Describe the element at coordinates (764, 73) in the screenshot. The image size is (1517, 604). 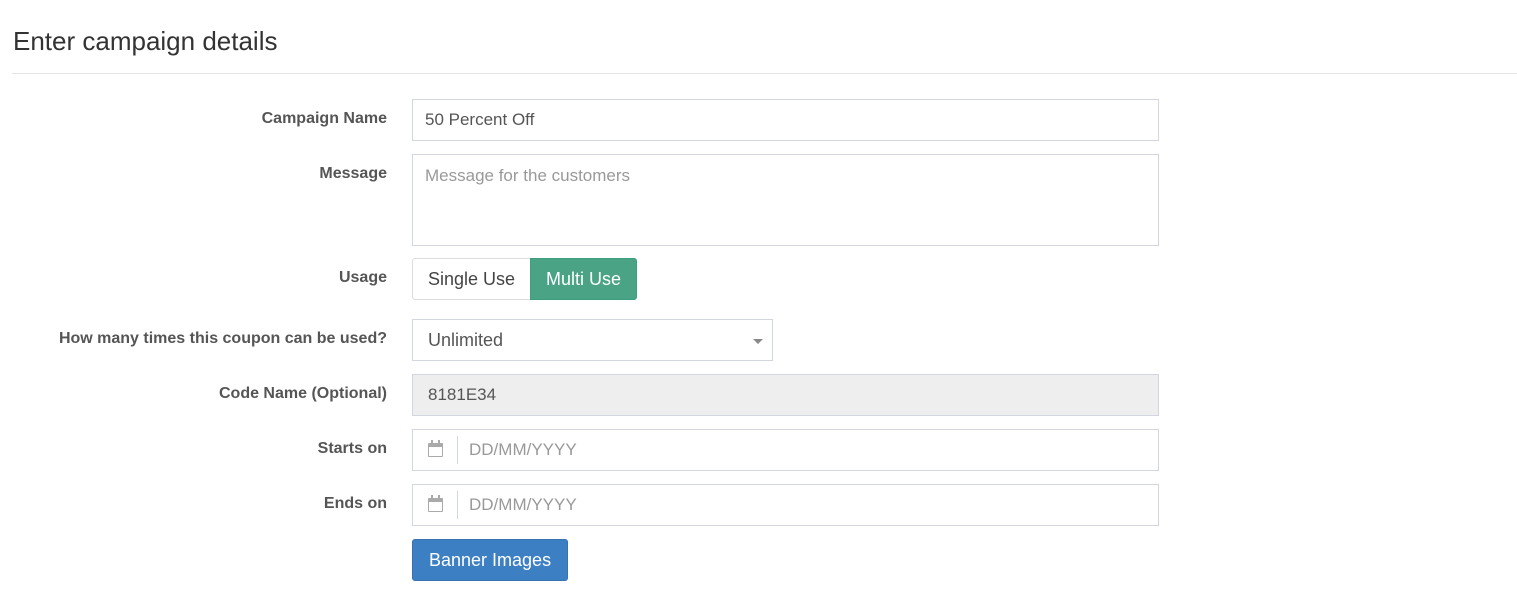
I see `title-divider` at that location.